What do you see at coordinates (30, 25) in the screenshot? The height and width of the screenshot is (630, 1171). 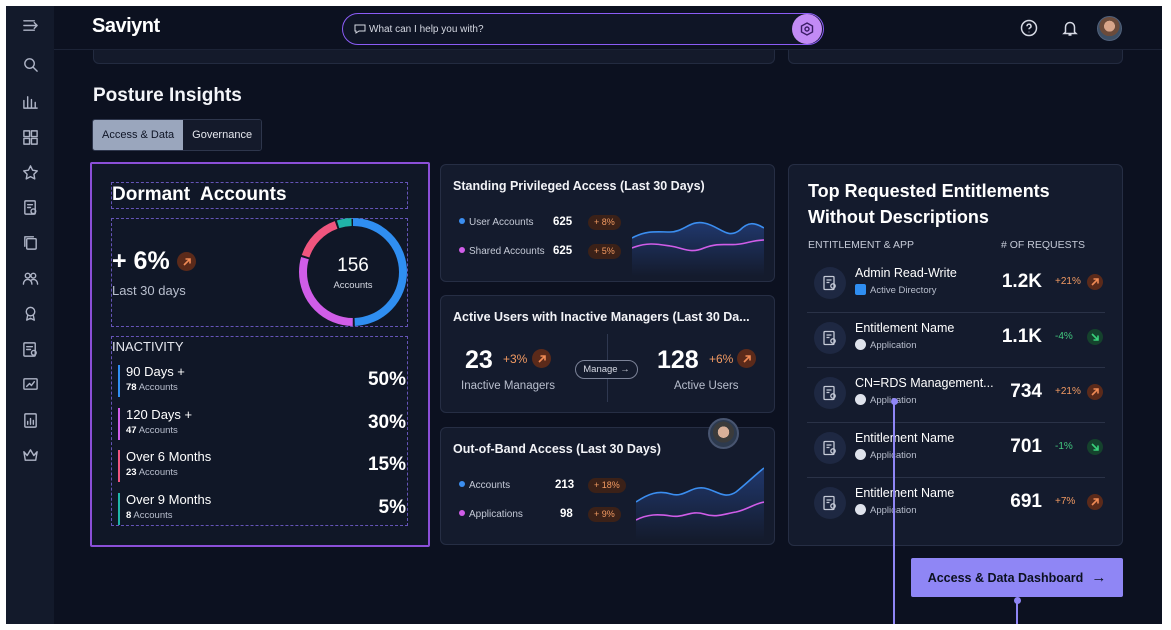 I see `menu-icon` at bounding box center [30, 25].